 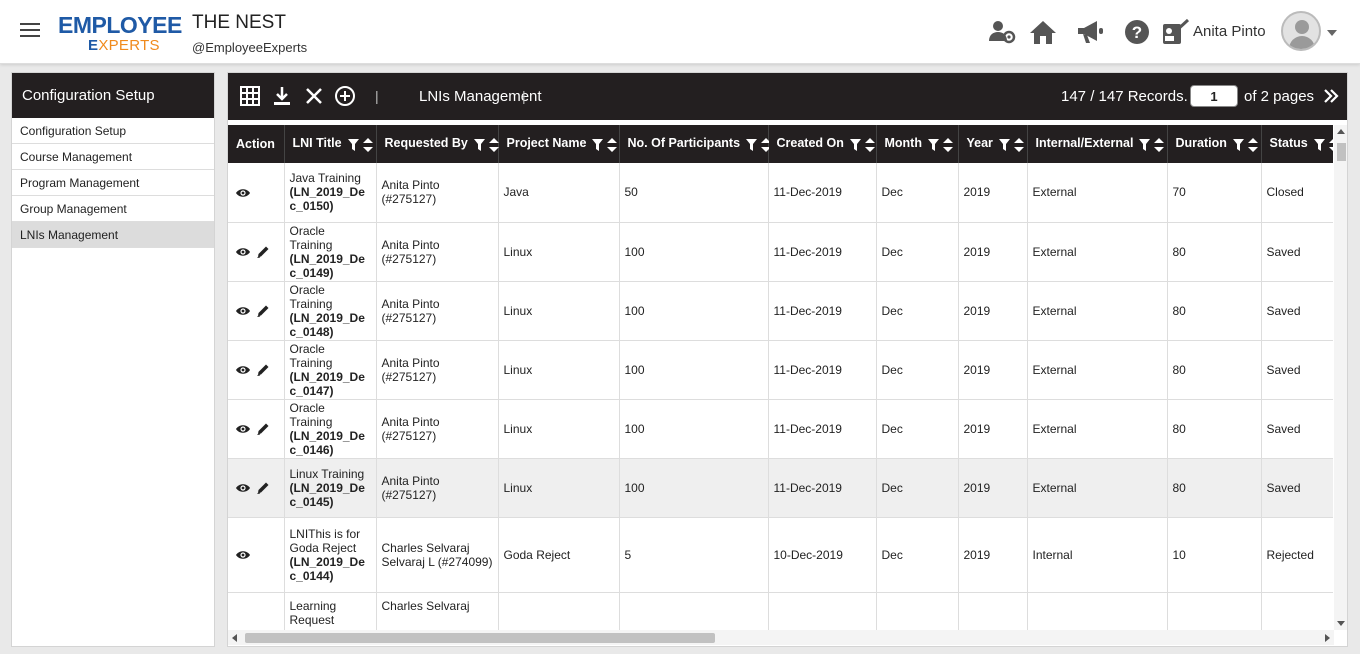 I want to click on megaphone-icon, so click(x=1090, y=32).